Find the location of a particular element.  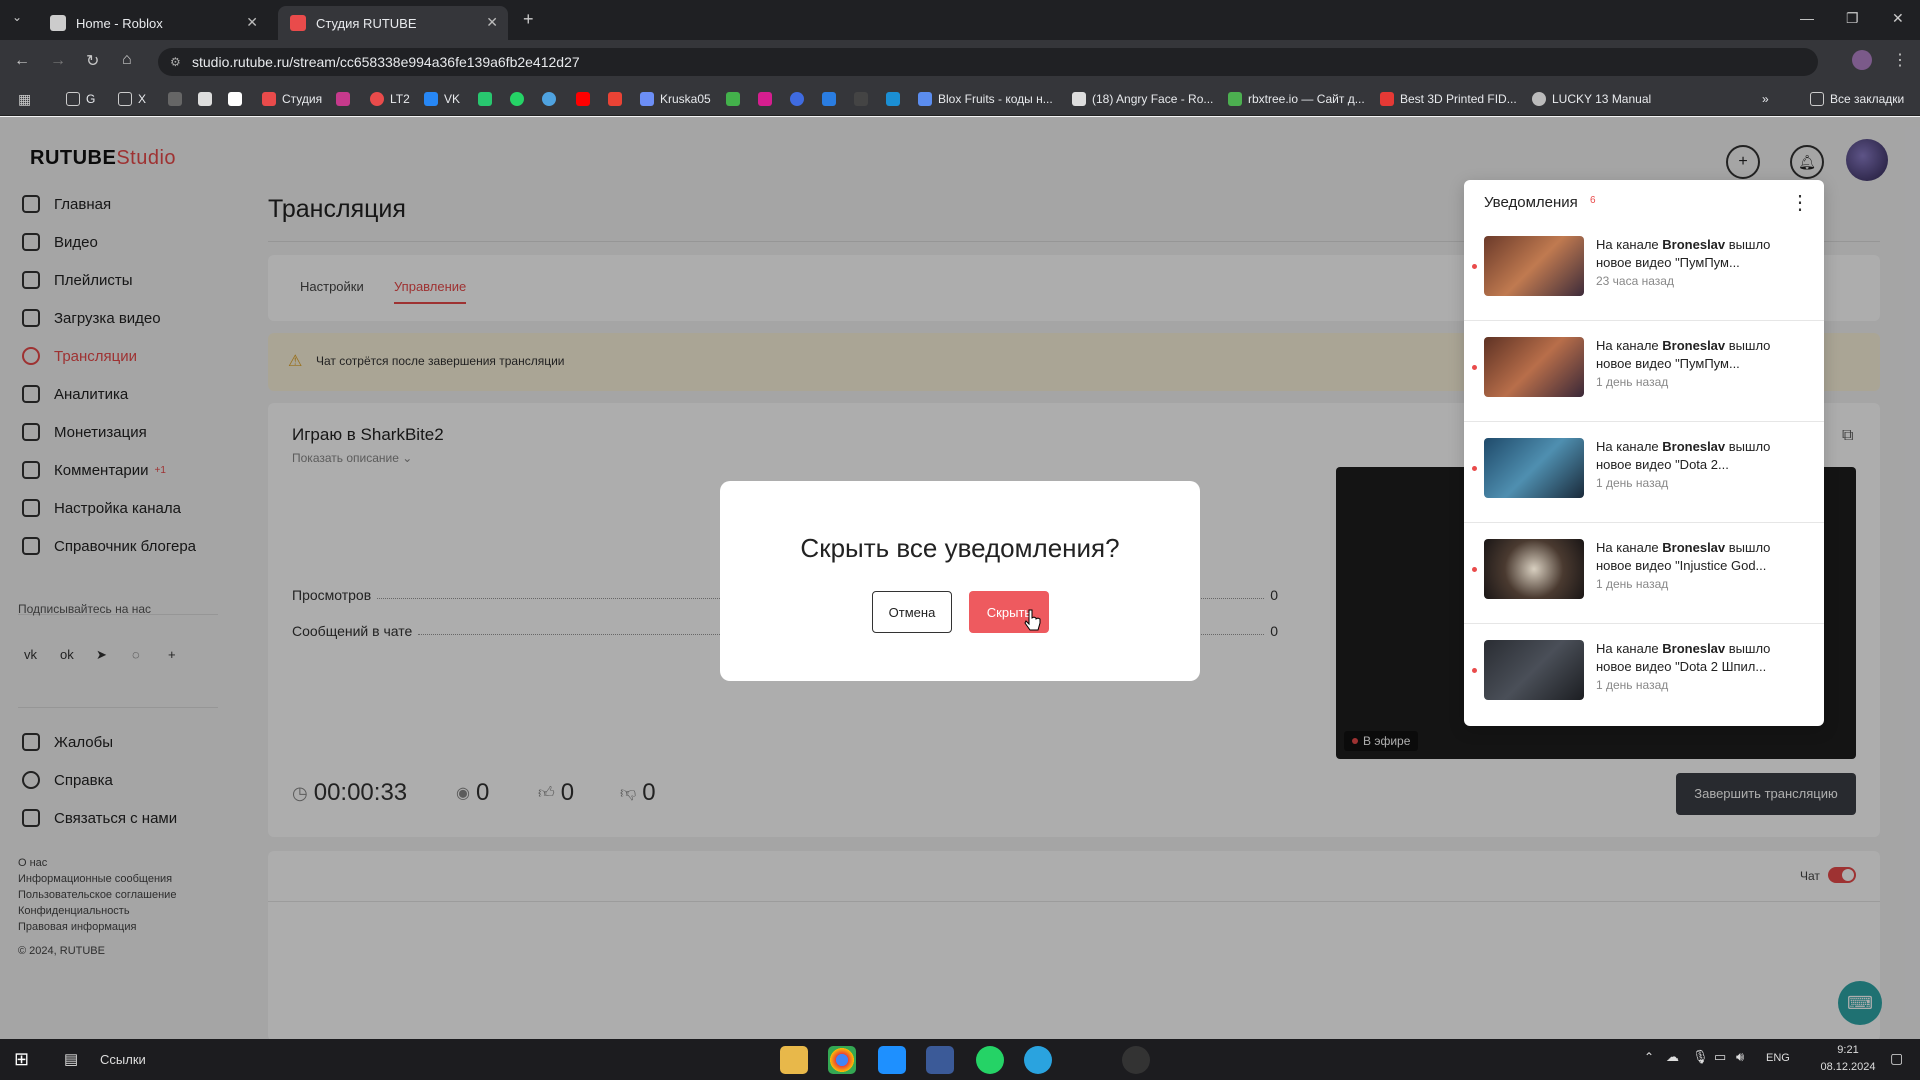

taskbar-links: Ссылки is located at coordinates (123, 1059).